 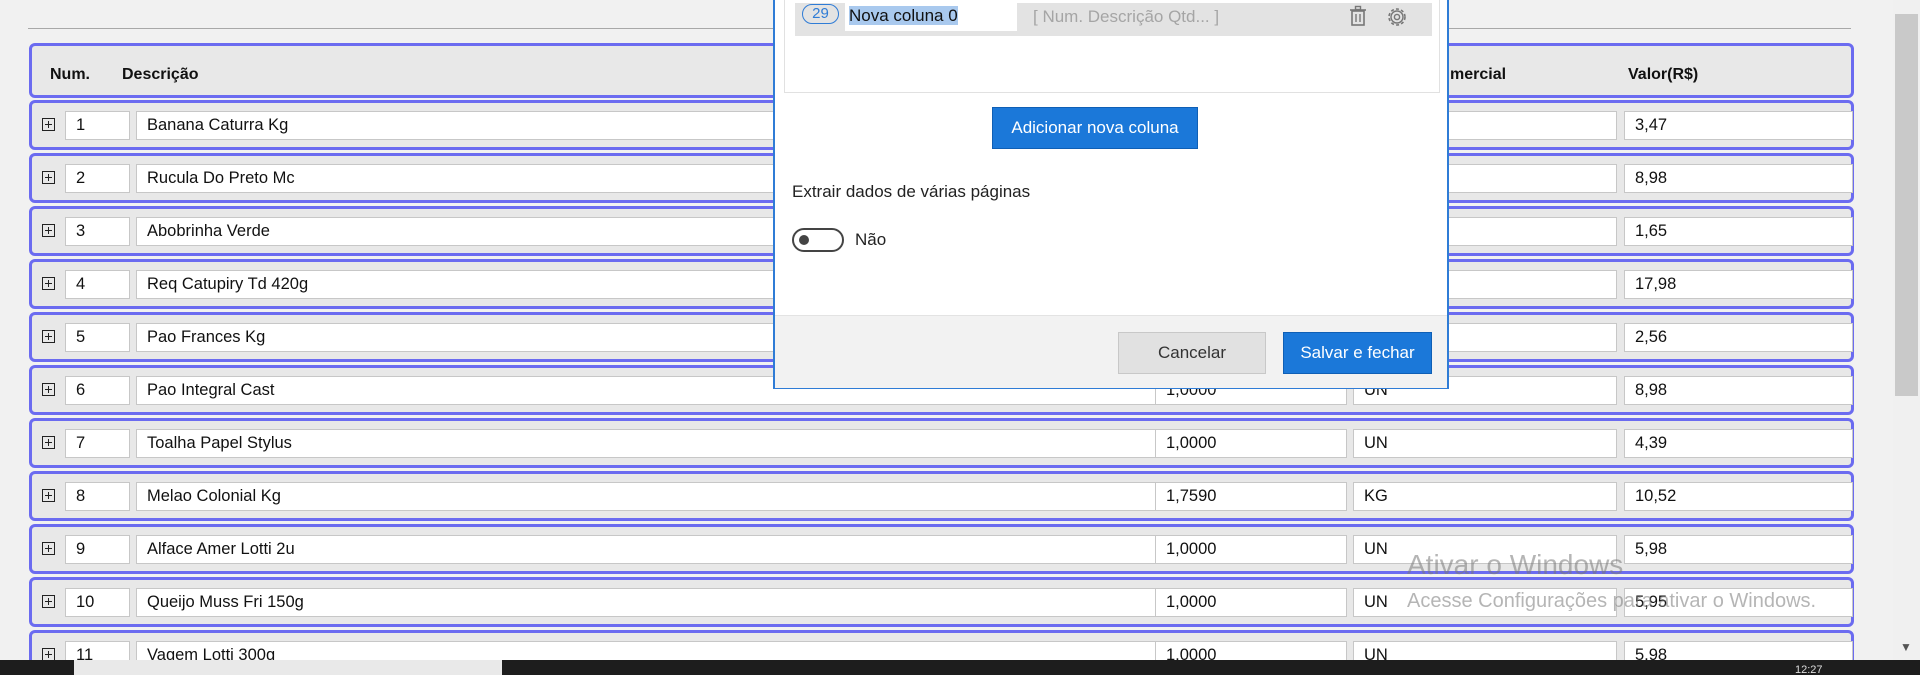 I want to click on taskbar: 12:27, so click(x=960, y=668).